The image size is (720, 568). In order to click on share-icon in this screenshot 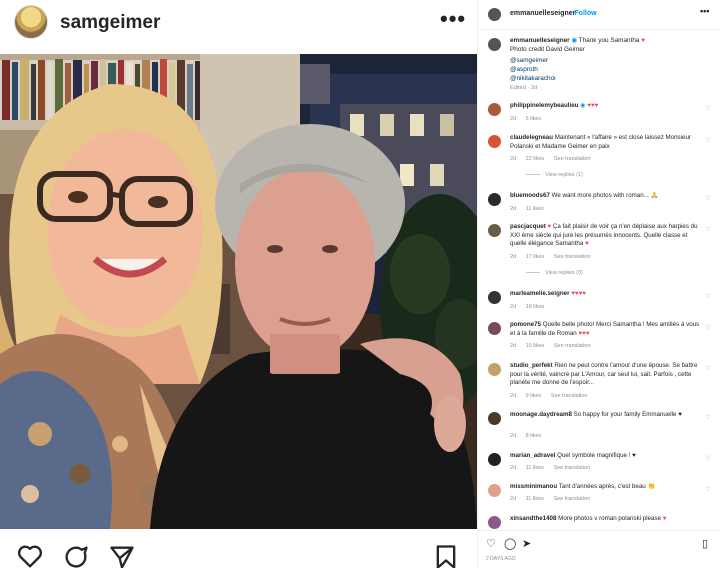, I will do `click(122, 555)`.